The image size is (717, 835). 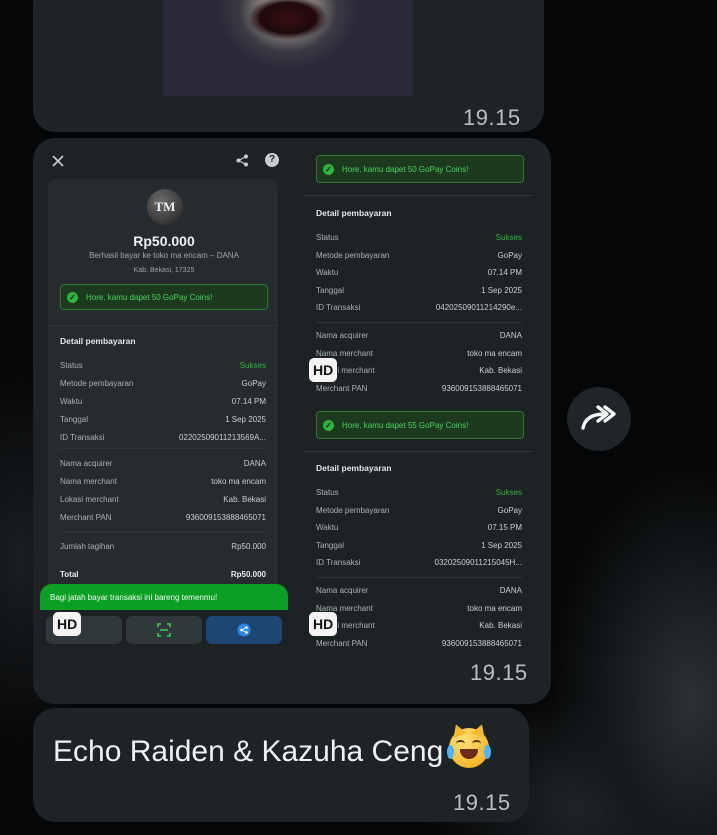 What do you see at coordinates (58, 161) in the screenshot?
I see `close-icon` at bounding box center [58, 161].